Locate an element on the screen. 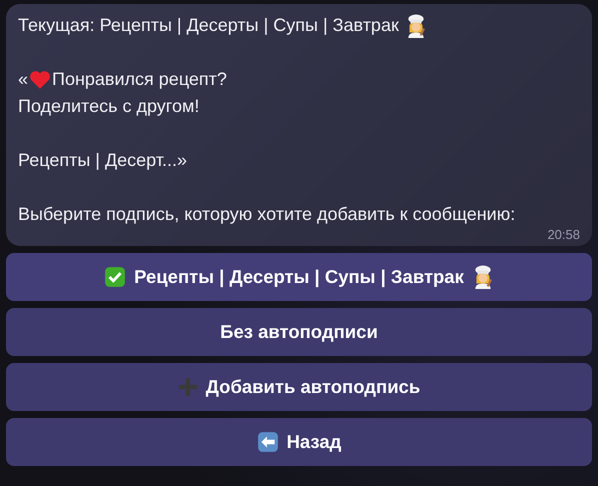  keyboard-button: Без автоподписи is located at coordinates (299, 332).